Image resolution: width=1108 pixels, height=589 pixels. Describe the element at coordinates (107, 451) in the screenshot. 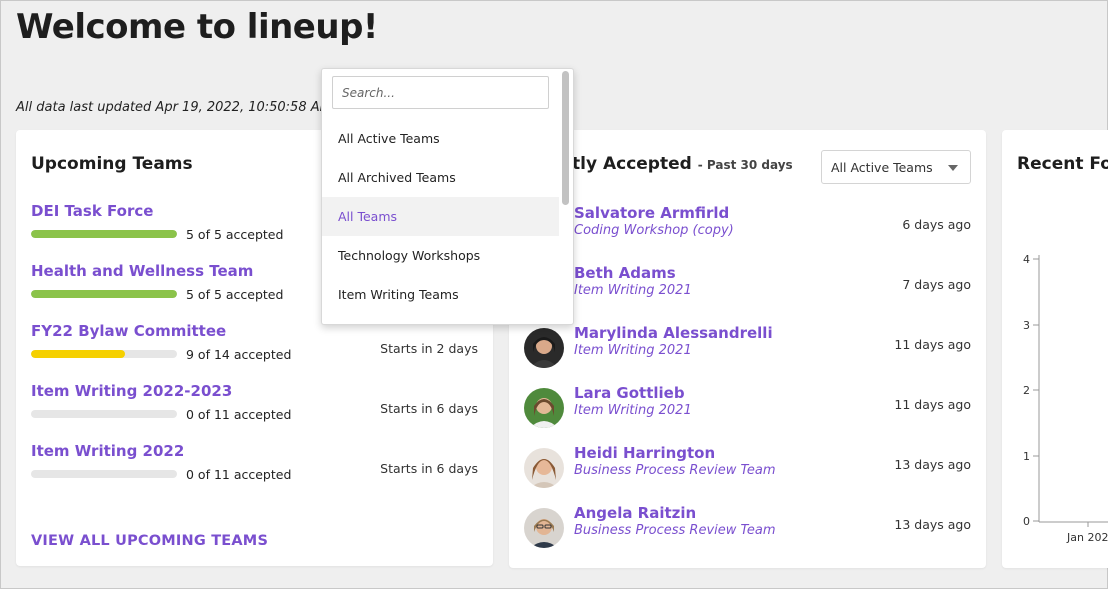

I see `team-link: Item Writing 2022` at that location.